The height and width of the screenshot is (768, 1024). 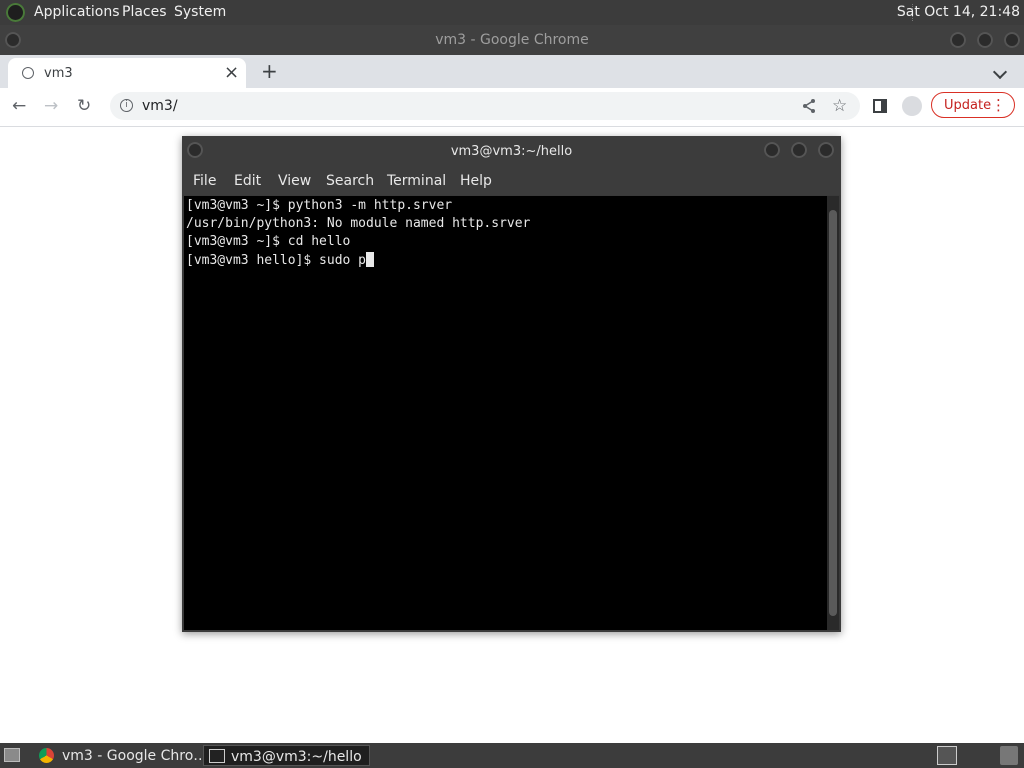 I want to click on terminal-line: [vm3@vm3 ~]$ cd hello, so click(x=268, y=241).